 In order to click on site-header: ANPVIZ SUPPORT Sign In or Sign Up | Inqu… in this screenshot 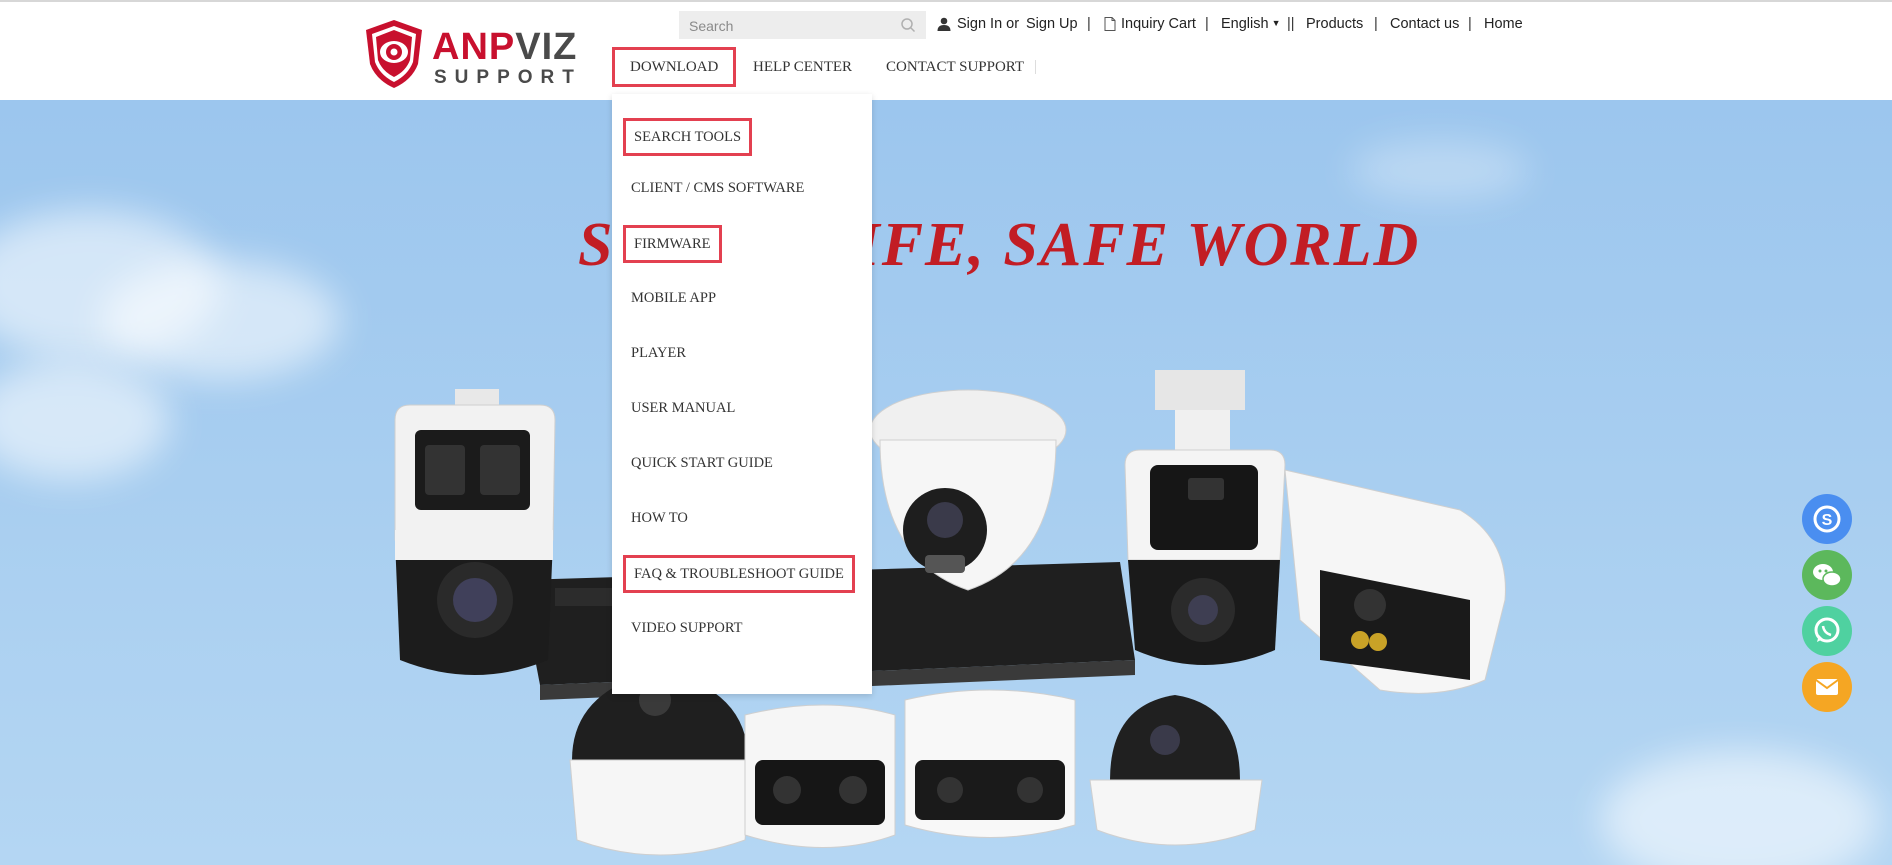, I will do `click(946, 50)`.